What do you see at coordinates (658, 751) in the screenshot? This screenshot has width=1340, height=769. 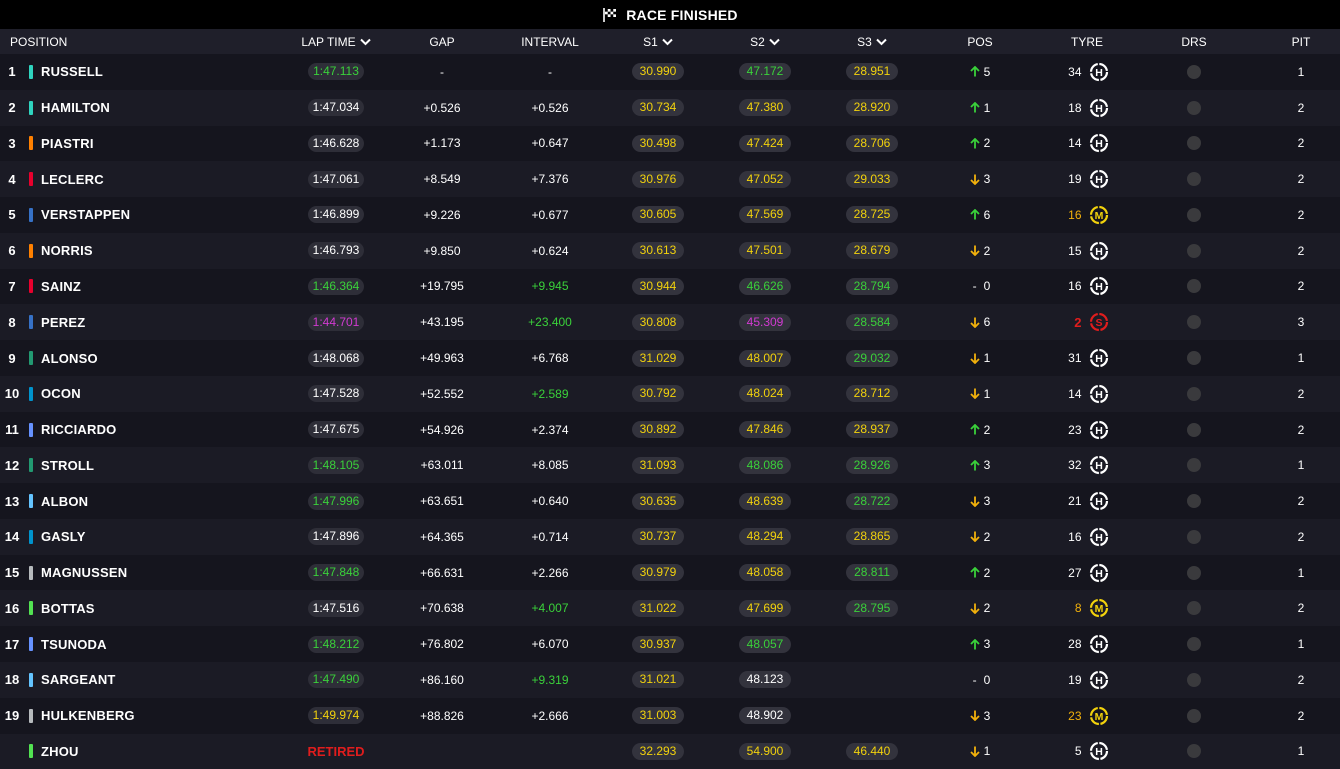 I see `sector-s1-time: 32.293` at bounding box center [658, 751].